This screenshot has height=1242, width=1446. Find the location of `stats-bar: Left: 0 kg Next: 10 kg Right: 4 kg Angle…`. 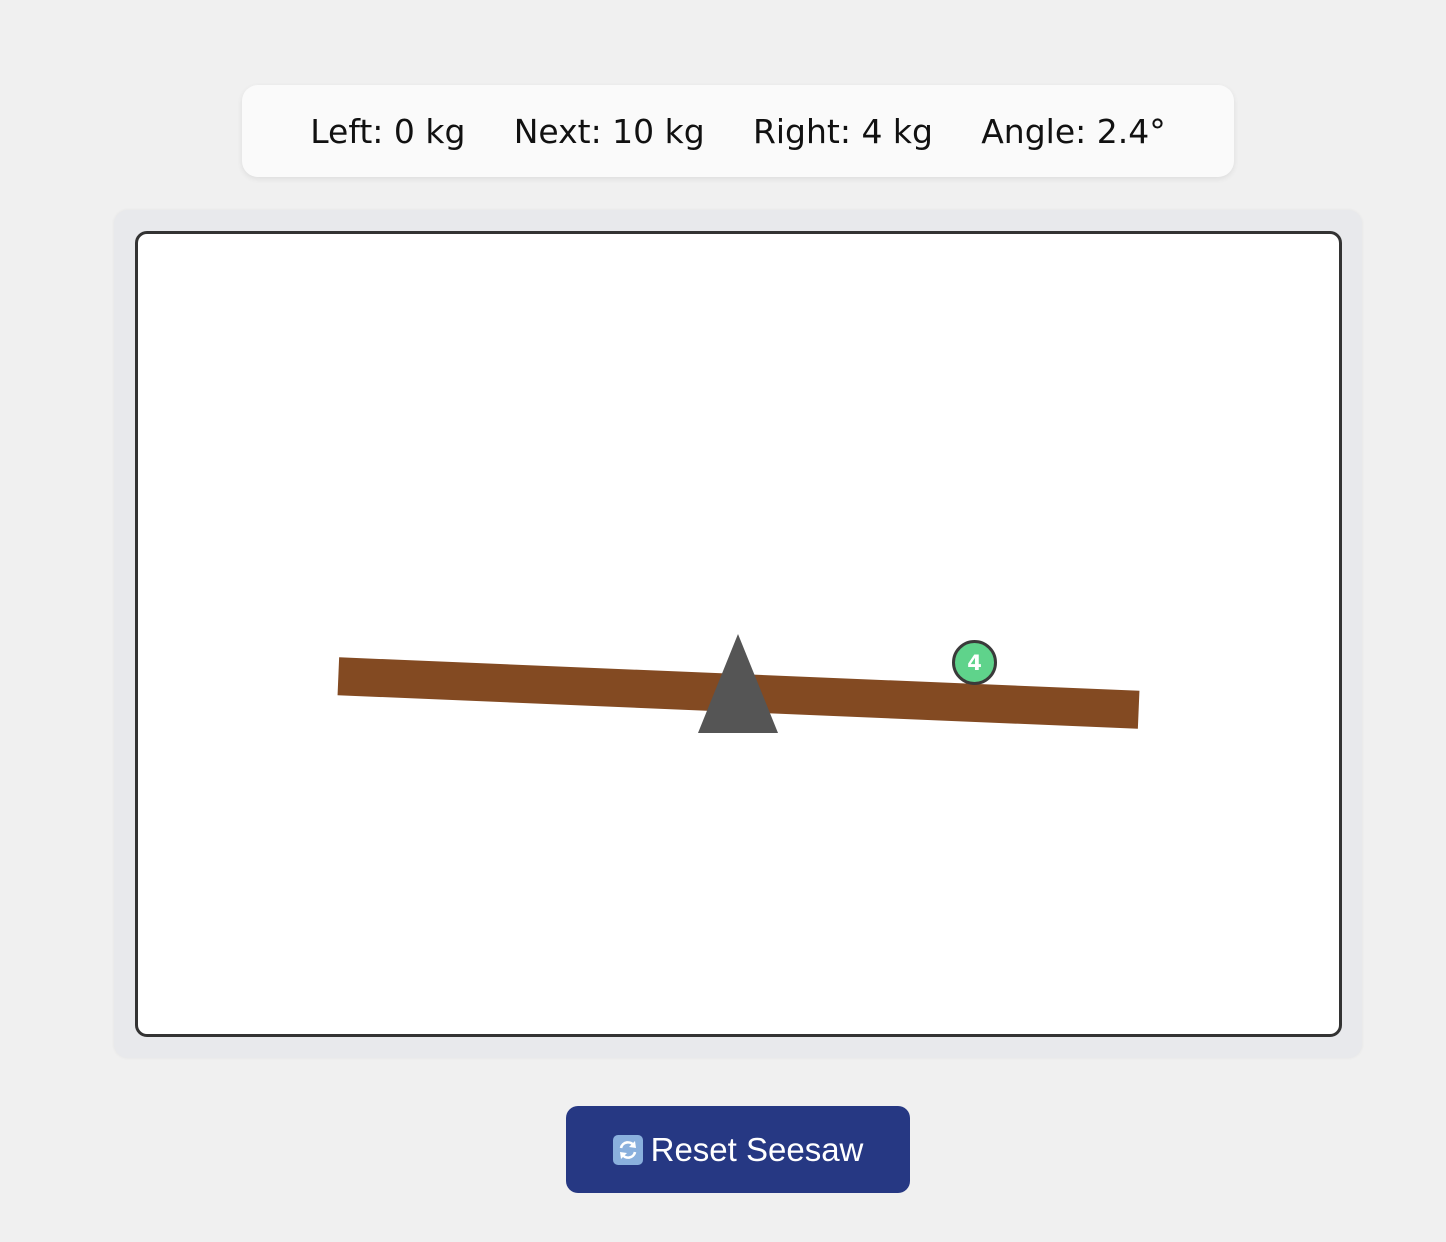

stats-bar: Left: 0 kg Next: 10 kg Right: 4 kg Angle… is located at coordinates (738, 131).